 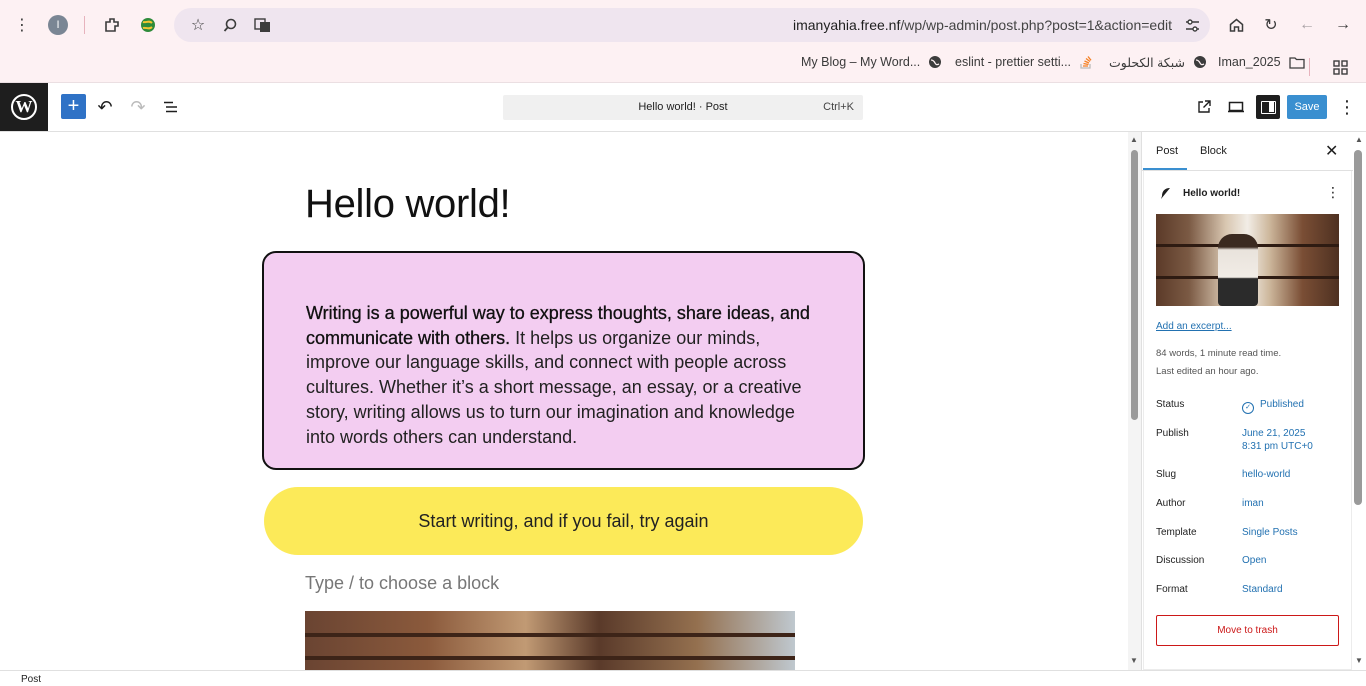 I want to click on all-bookmarks-icon, so click(x=1340, y=67).